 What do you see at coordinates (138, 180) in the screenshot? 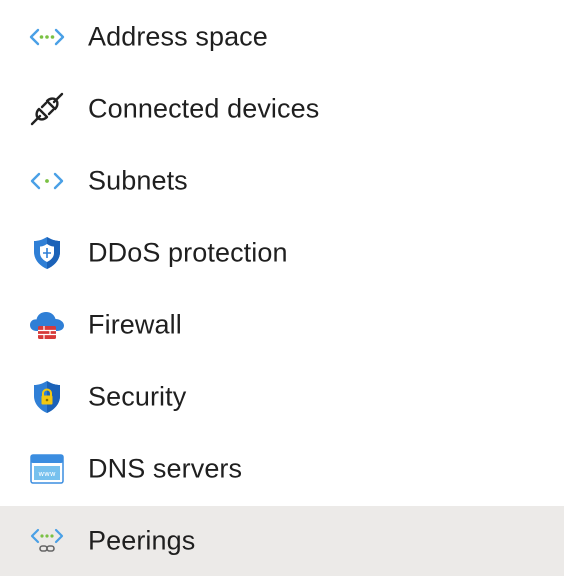
I see `menu-item-label: Subnets` at bounding box center [138, 180].